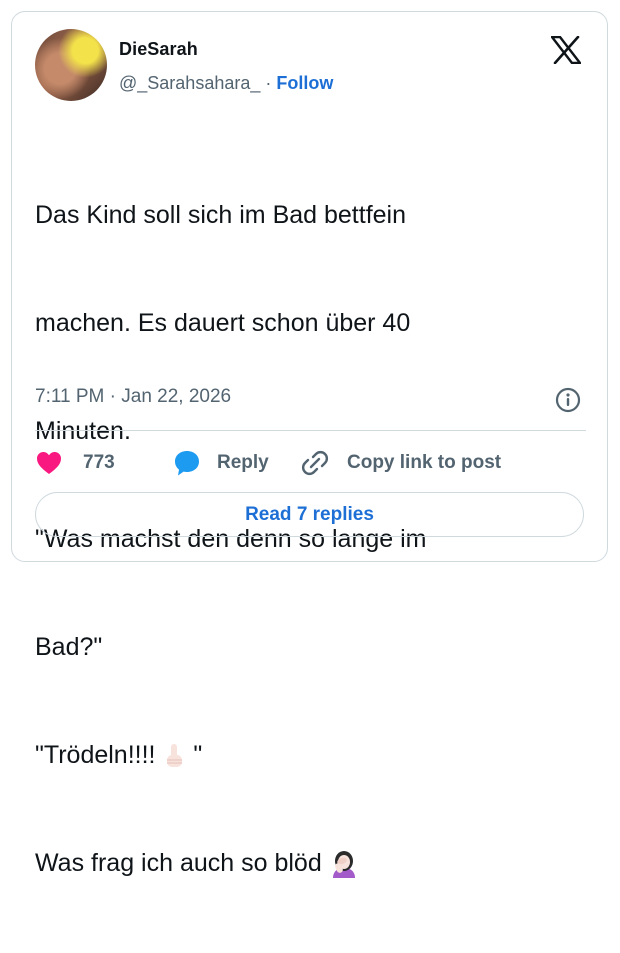 The image size is (620, 953). I want to click on tweet-line: Das Kind soll sich im Bad bettfein, so click(221, 215).